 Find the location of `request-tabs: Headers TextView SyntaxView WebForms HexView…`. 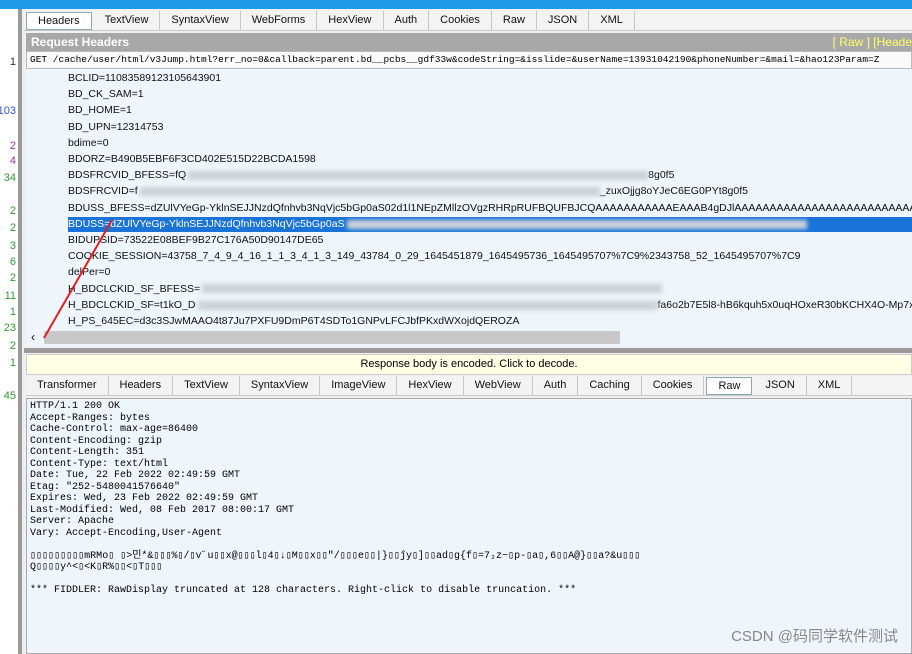

request-tabs: Headers TextView SyntaxView WebForms HexView… is located at coordinates (468, 21).